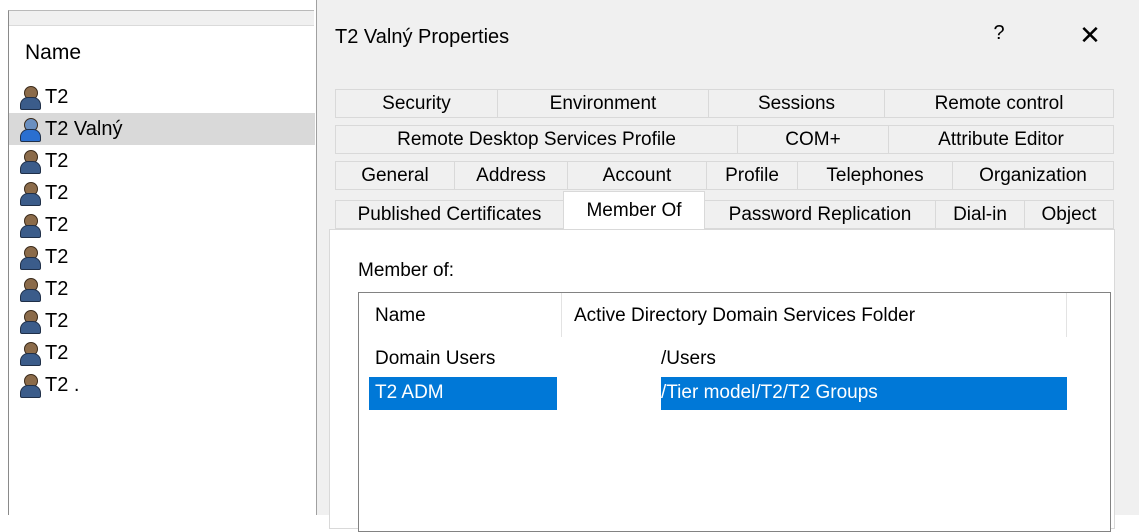  I want to click on column-header-folder: Active Directory Domain Services Folder, so click(744, 316).